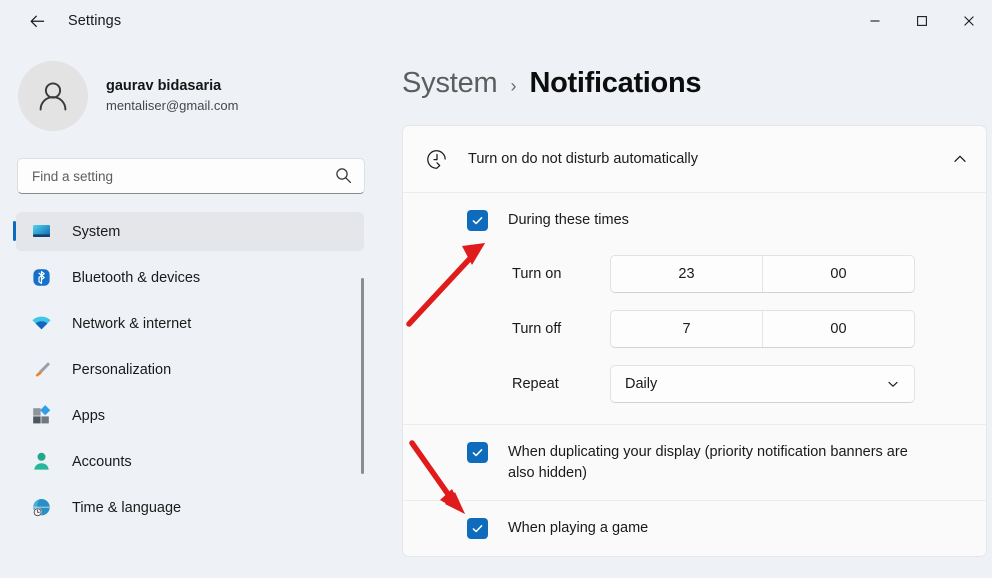  I want to click on back-arrow-icon, so click(37, 21).